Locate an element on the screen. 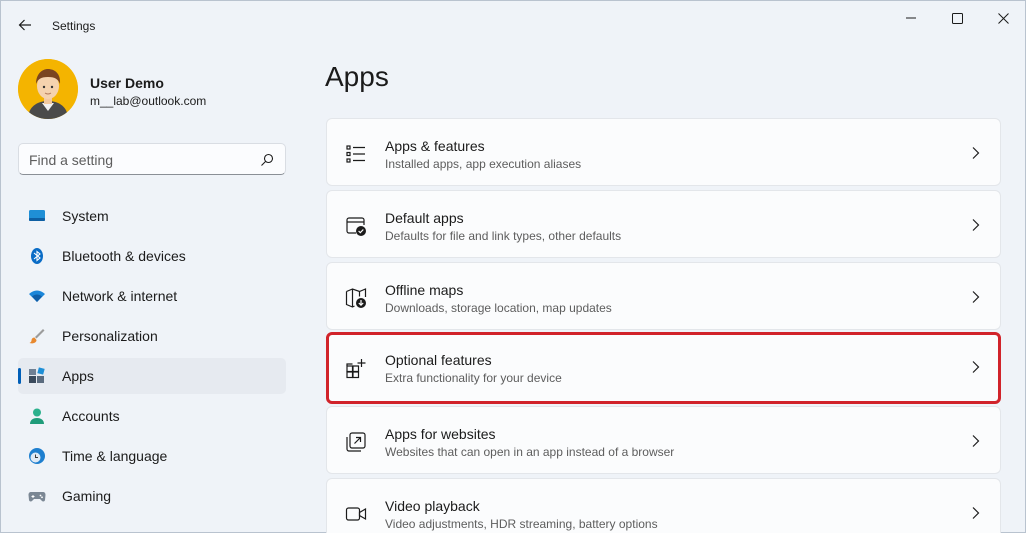  sidebar-item-time-language: Time & language is located at coordinates (152, 456).